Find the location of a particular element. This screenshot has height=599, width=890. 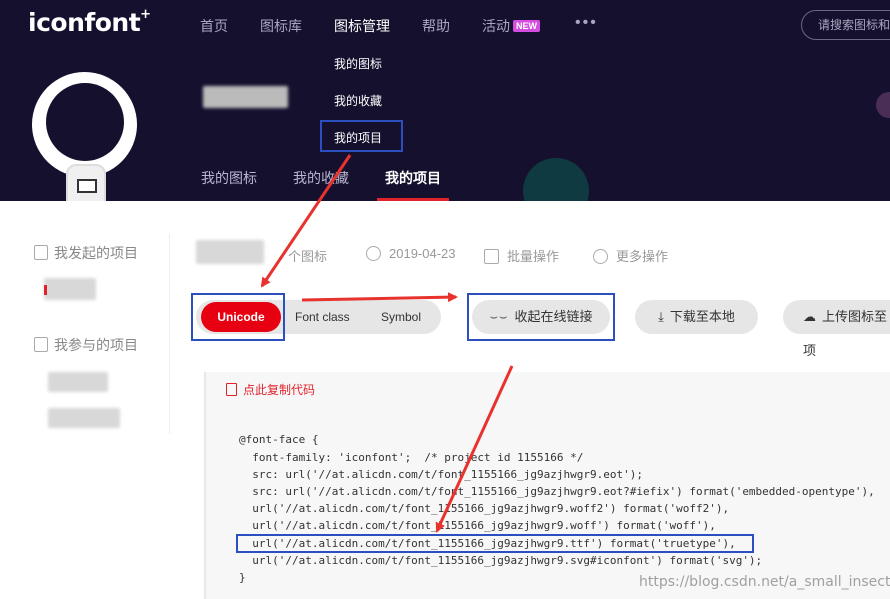

arrow-to-unicode is located at coordinates (306, 221).